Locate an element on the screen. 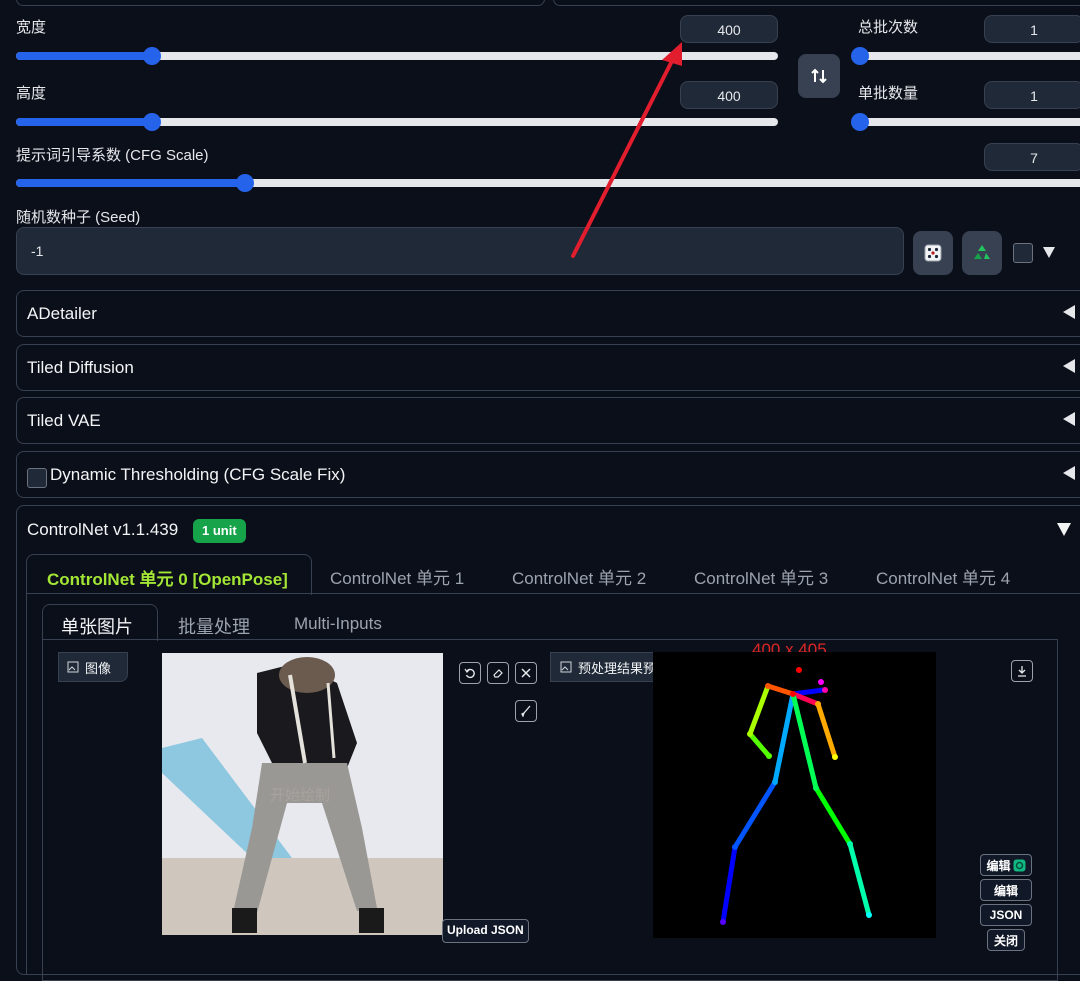 The image size is (1080, 981). edit-openpose-button: 编辑 is located at coordinates (1006, 865).